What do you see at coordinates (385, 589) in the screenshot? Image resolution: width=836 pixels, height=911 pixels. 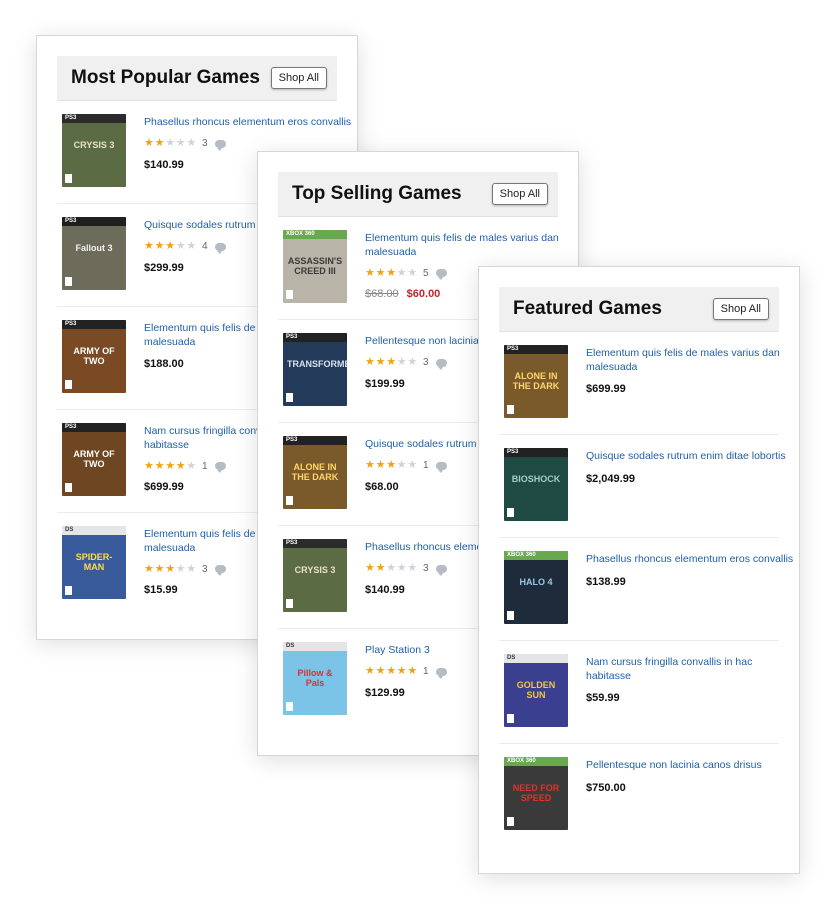 I see `price: $140.99` at bounding box center [385, 589].